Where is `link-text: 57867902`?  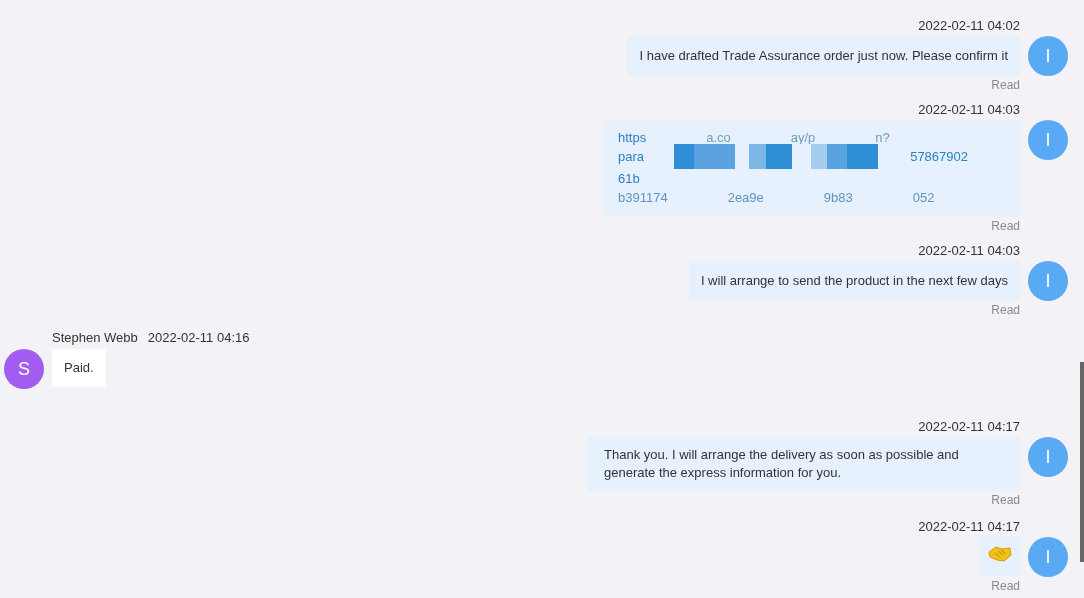 link-text: 57867902 is located at coordinates (939, 158).